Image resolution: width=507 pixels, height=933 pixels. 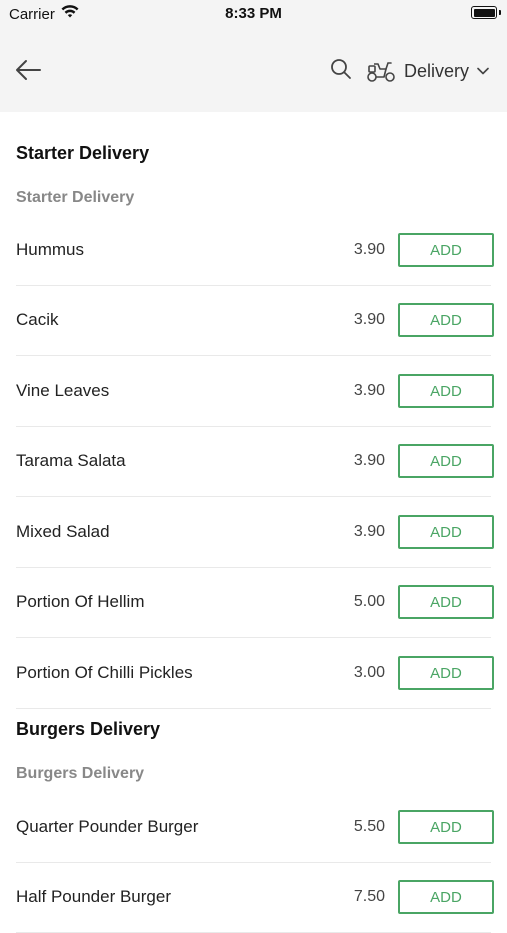 I want to click on menu-item: Portion Of Chilli Pickles 3.00 ADD, so click(x=255, y=673).